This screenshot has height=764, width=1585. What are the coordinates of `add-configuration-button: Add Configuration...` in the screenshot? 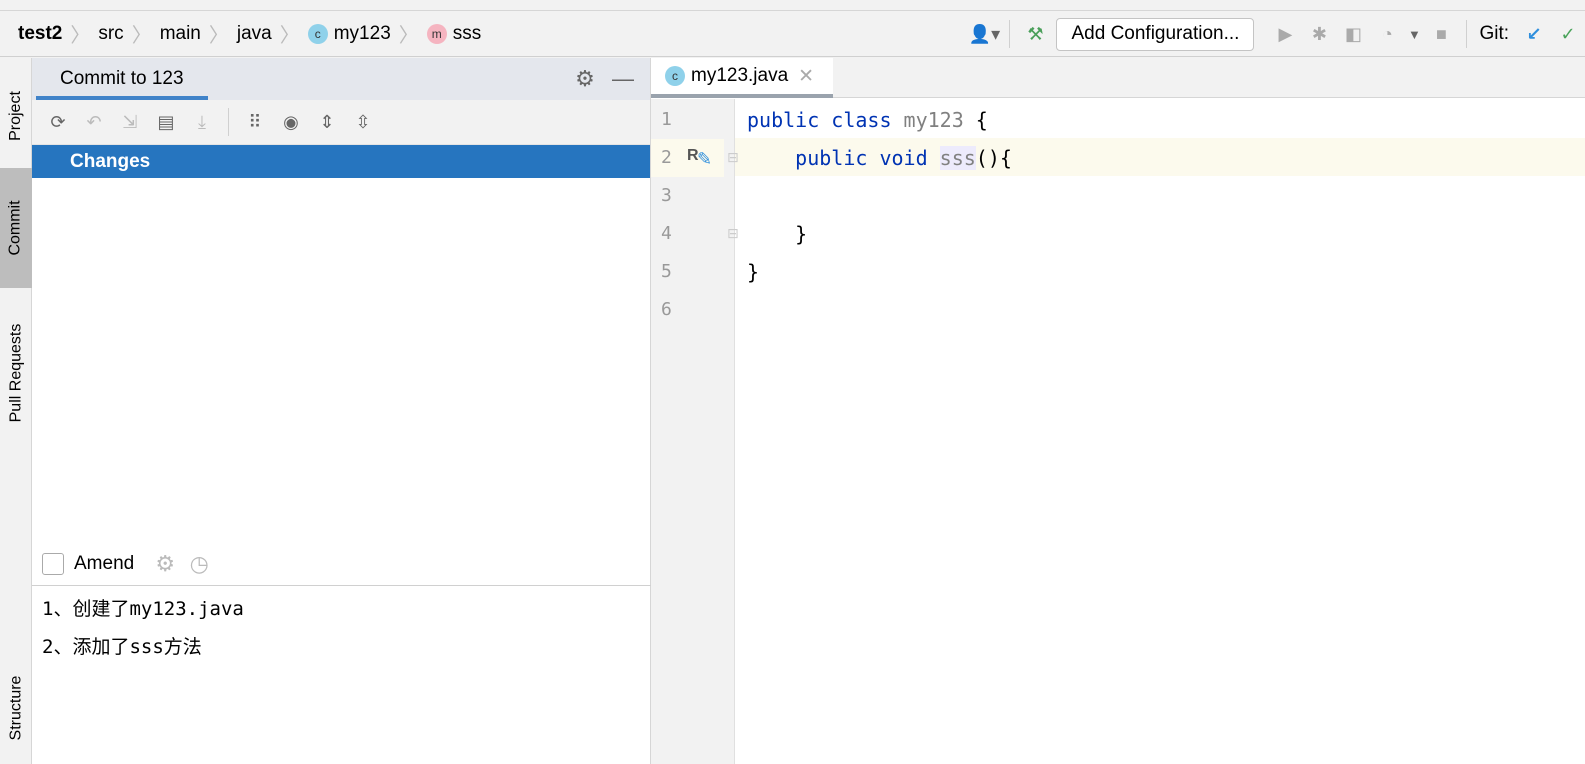 It's located at (1155, 34).